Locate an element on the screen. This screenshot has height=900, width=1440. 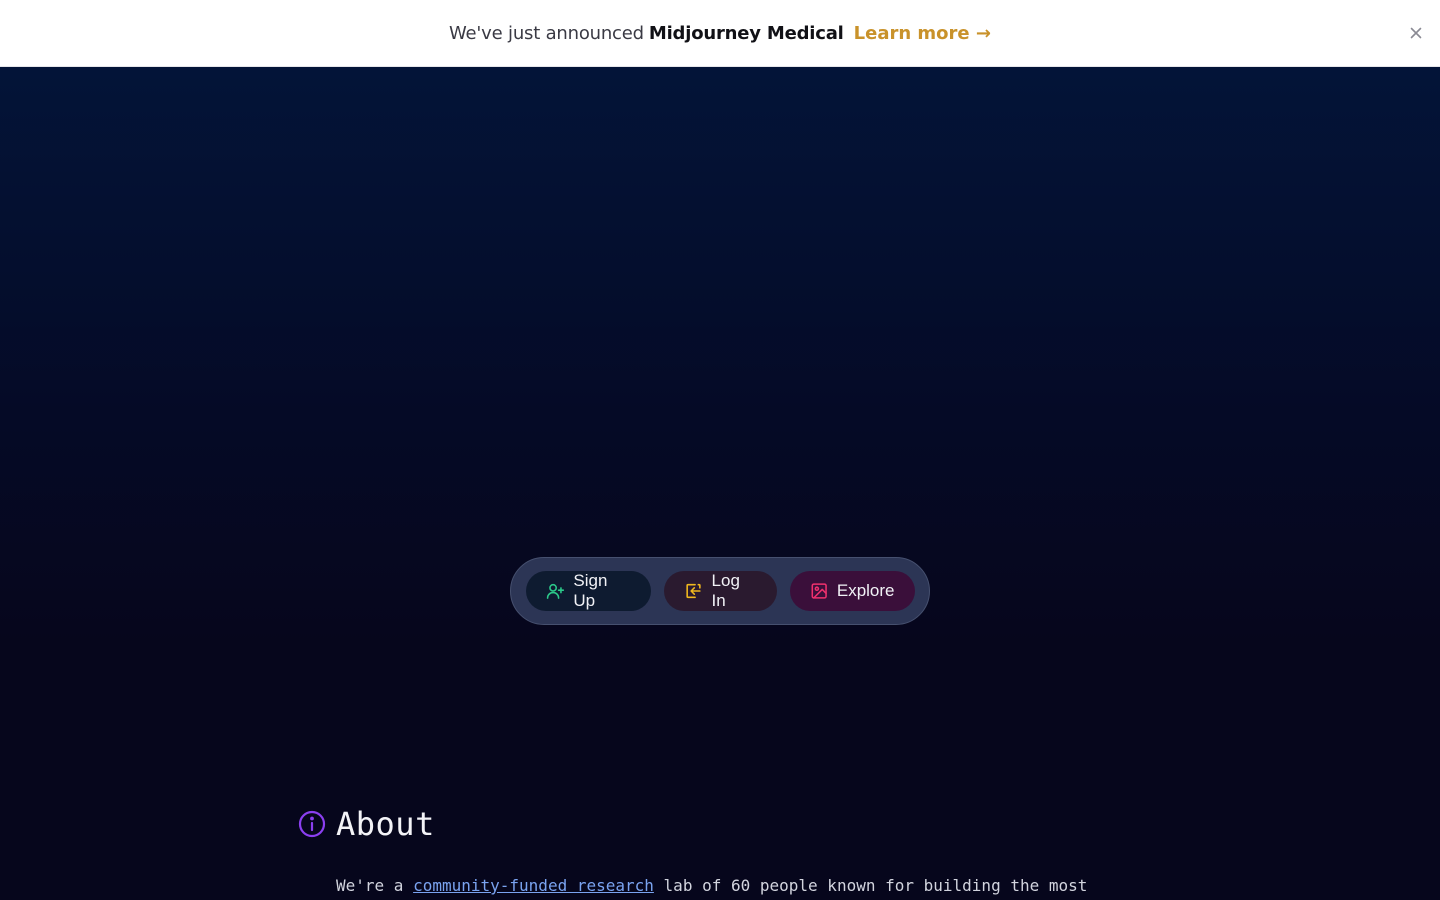
banner-message: We've just announced Midjourney Medical is located at coordinates (646, 33).